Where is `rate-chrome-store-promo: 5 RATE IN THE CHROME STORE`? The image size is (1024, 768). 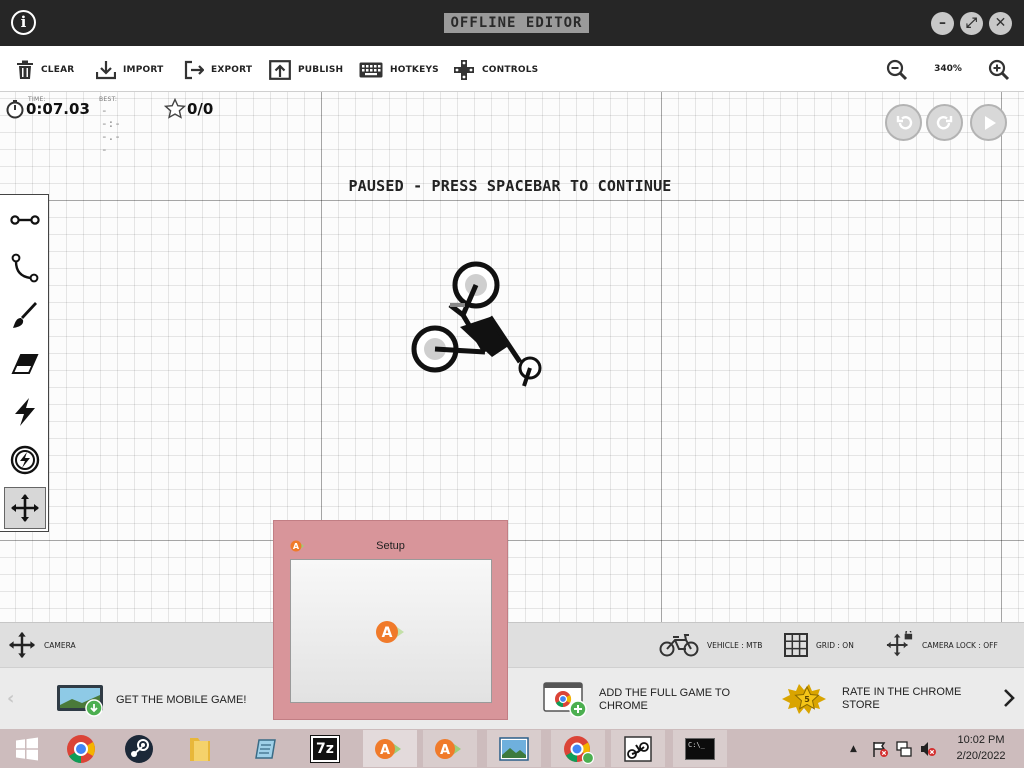
rate-chrome-store-promo: 5 RATE IN THE CHROME STORE is located at coordinates (871, 699).